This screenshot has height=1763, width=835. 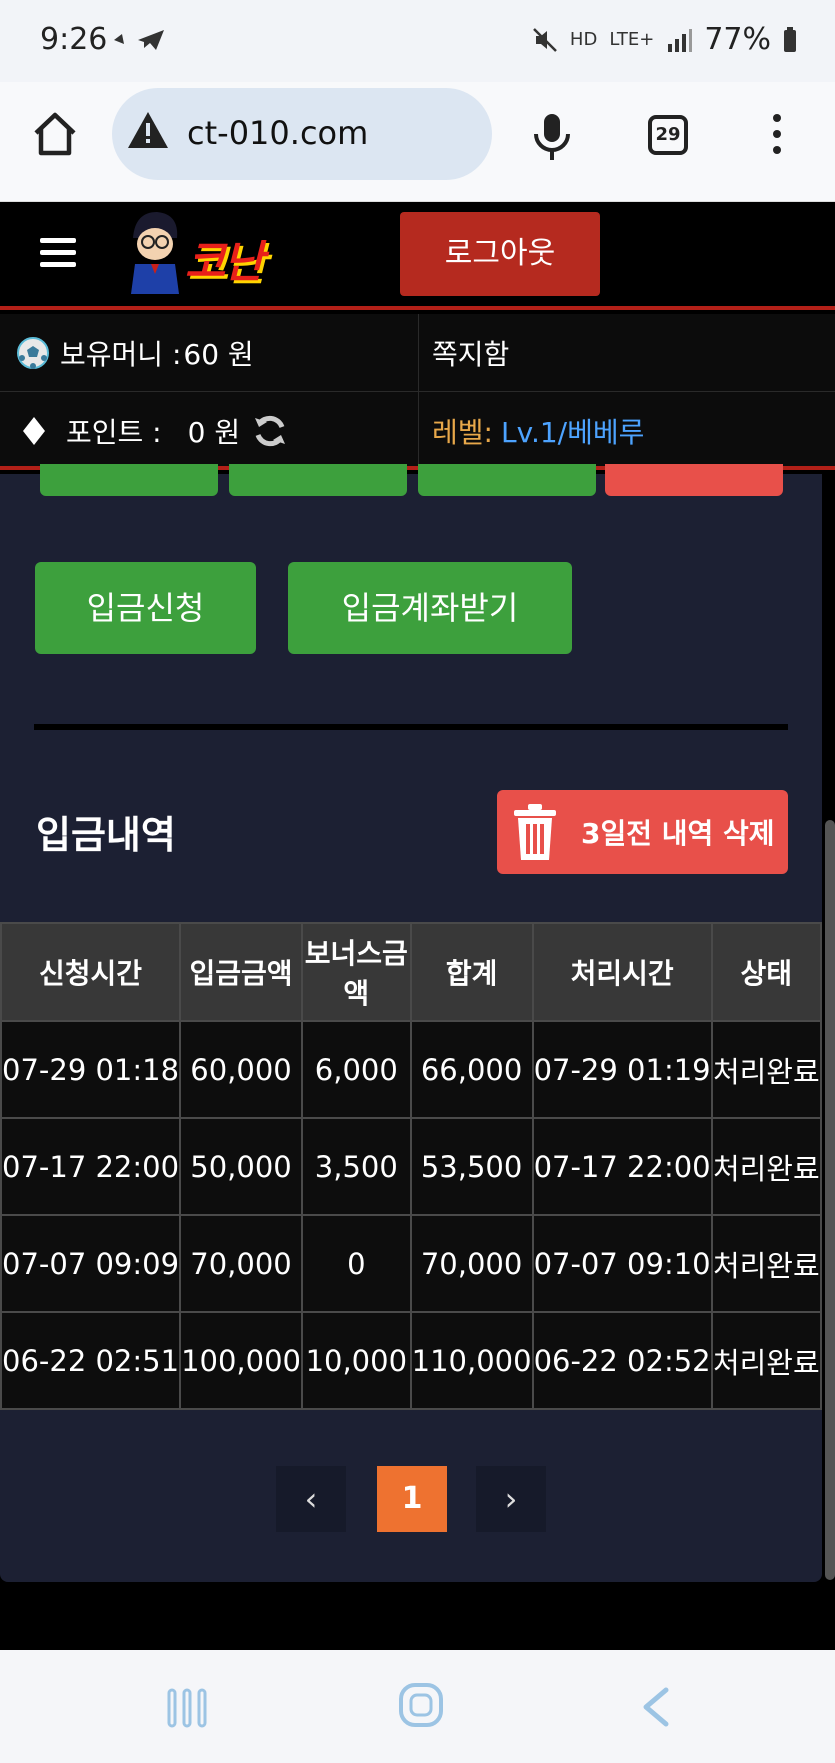 I want to click on bonus-amount-cell: 3,500, so click(x=356, y=1166).